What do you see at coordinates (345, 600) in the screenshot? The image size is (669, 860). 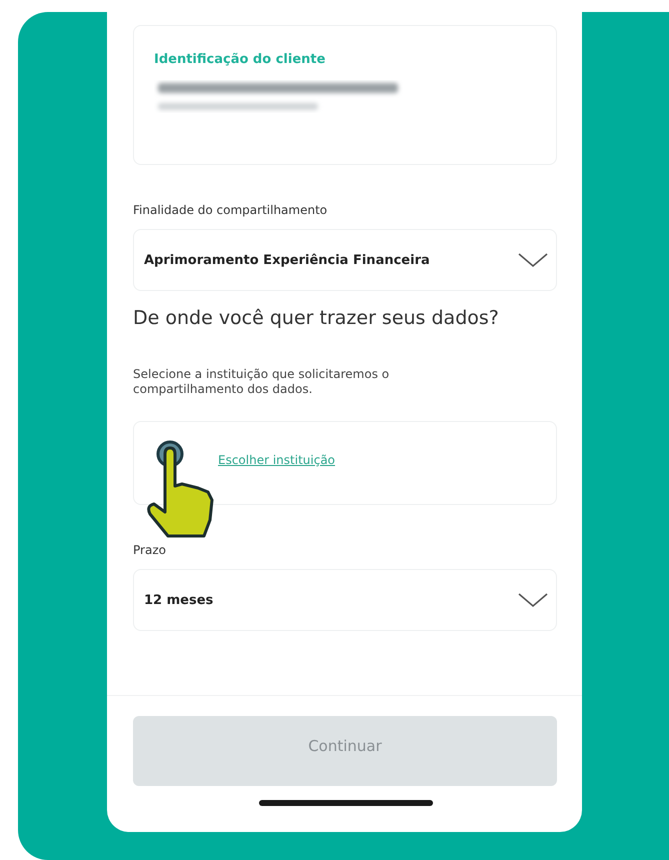 I see `term-dropdown: 12 meses` at bounding box center [345, 600].